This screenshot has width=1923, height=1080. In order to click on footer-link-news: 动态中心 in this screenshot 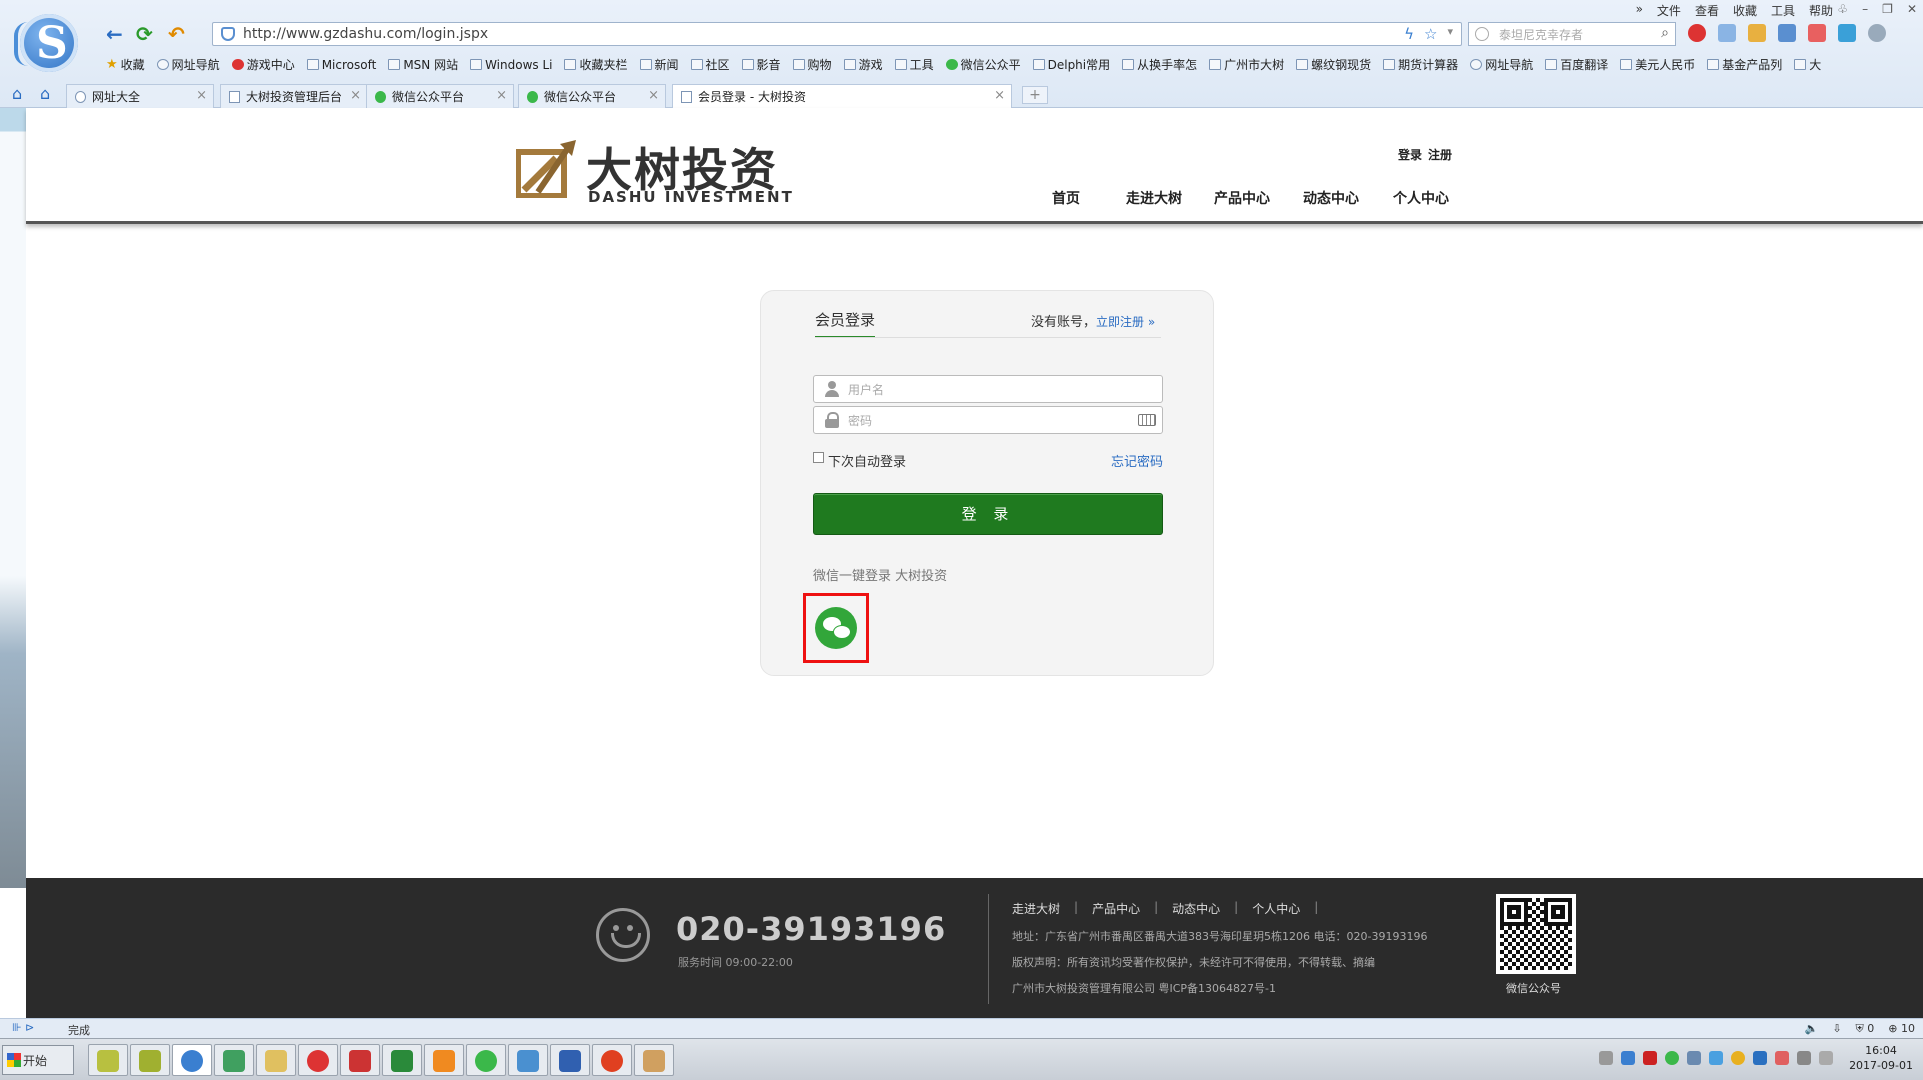, I will do `click(1196, 908)`.